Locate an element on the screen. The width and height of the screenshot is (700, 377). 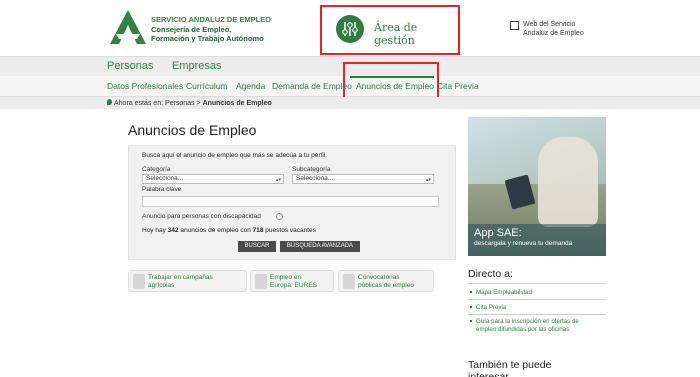
nav-cita-previa: Cita Previa is located at coordinates (458, 86).